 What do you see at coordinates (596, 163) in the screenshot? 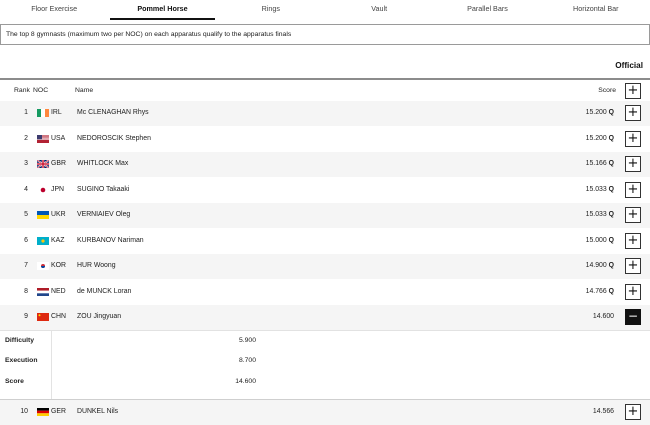
I see `score-number: 15.166` at bounding box center [596, 163].